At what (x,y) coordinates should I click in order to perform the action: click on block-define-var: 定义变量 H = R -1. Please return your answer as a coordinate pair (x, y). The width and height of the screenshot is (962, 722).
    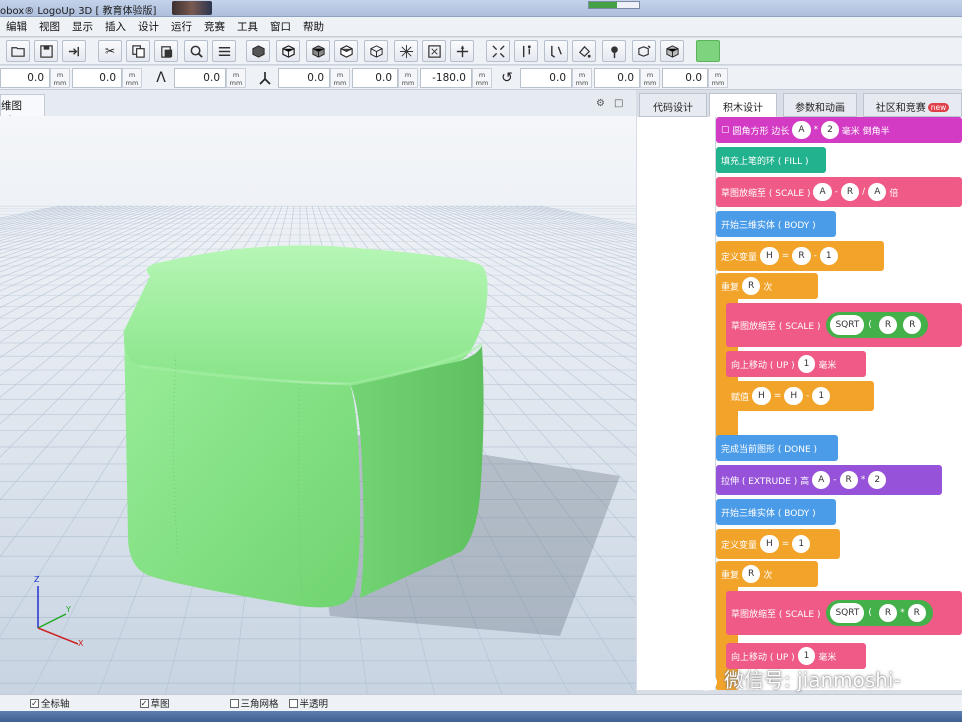
    Looking at the image, I should click on (800, 256).